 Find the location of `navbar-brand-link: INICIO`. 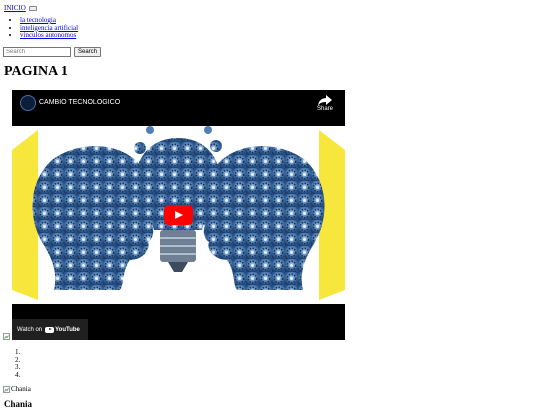

navbar-brand-link: INICIO is located at coordinates (15, 8).